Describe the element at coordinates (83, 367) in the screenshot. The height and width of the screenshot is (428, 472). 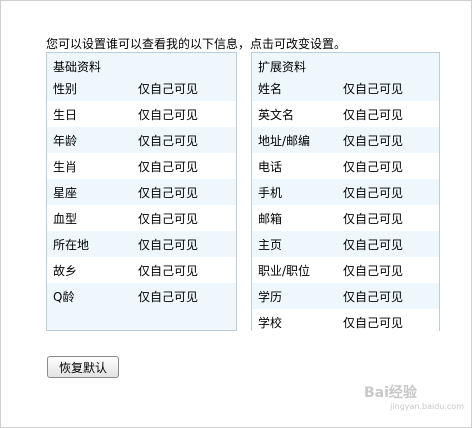
I see `reset-default-button: 恢复默认` at that location.